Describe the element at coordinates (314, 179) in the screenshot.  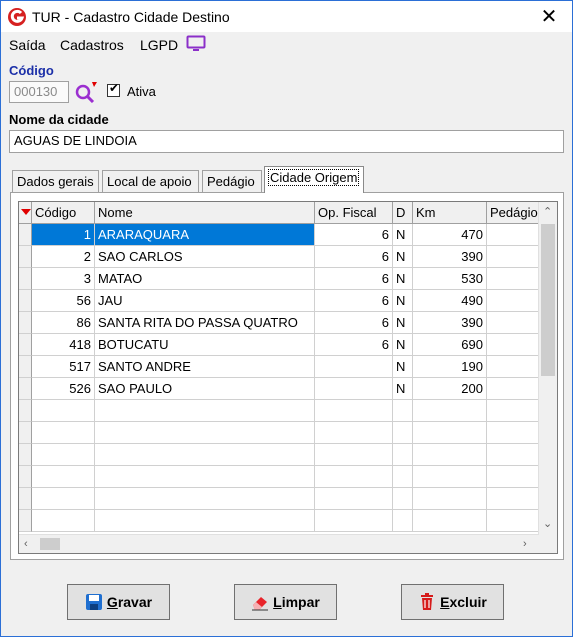
I see `tab-cidade-origem: Cidade Origem` at that location.